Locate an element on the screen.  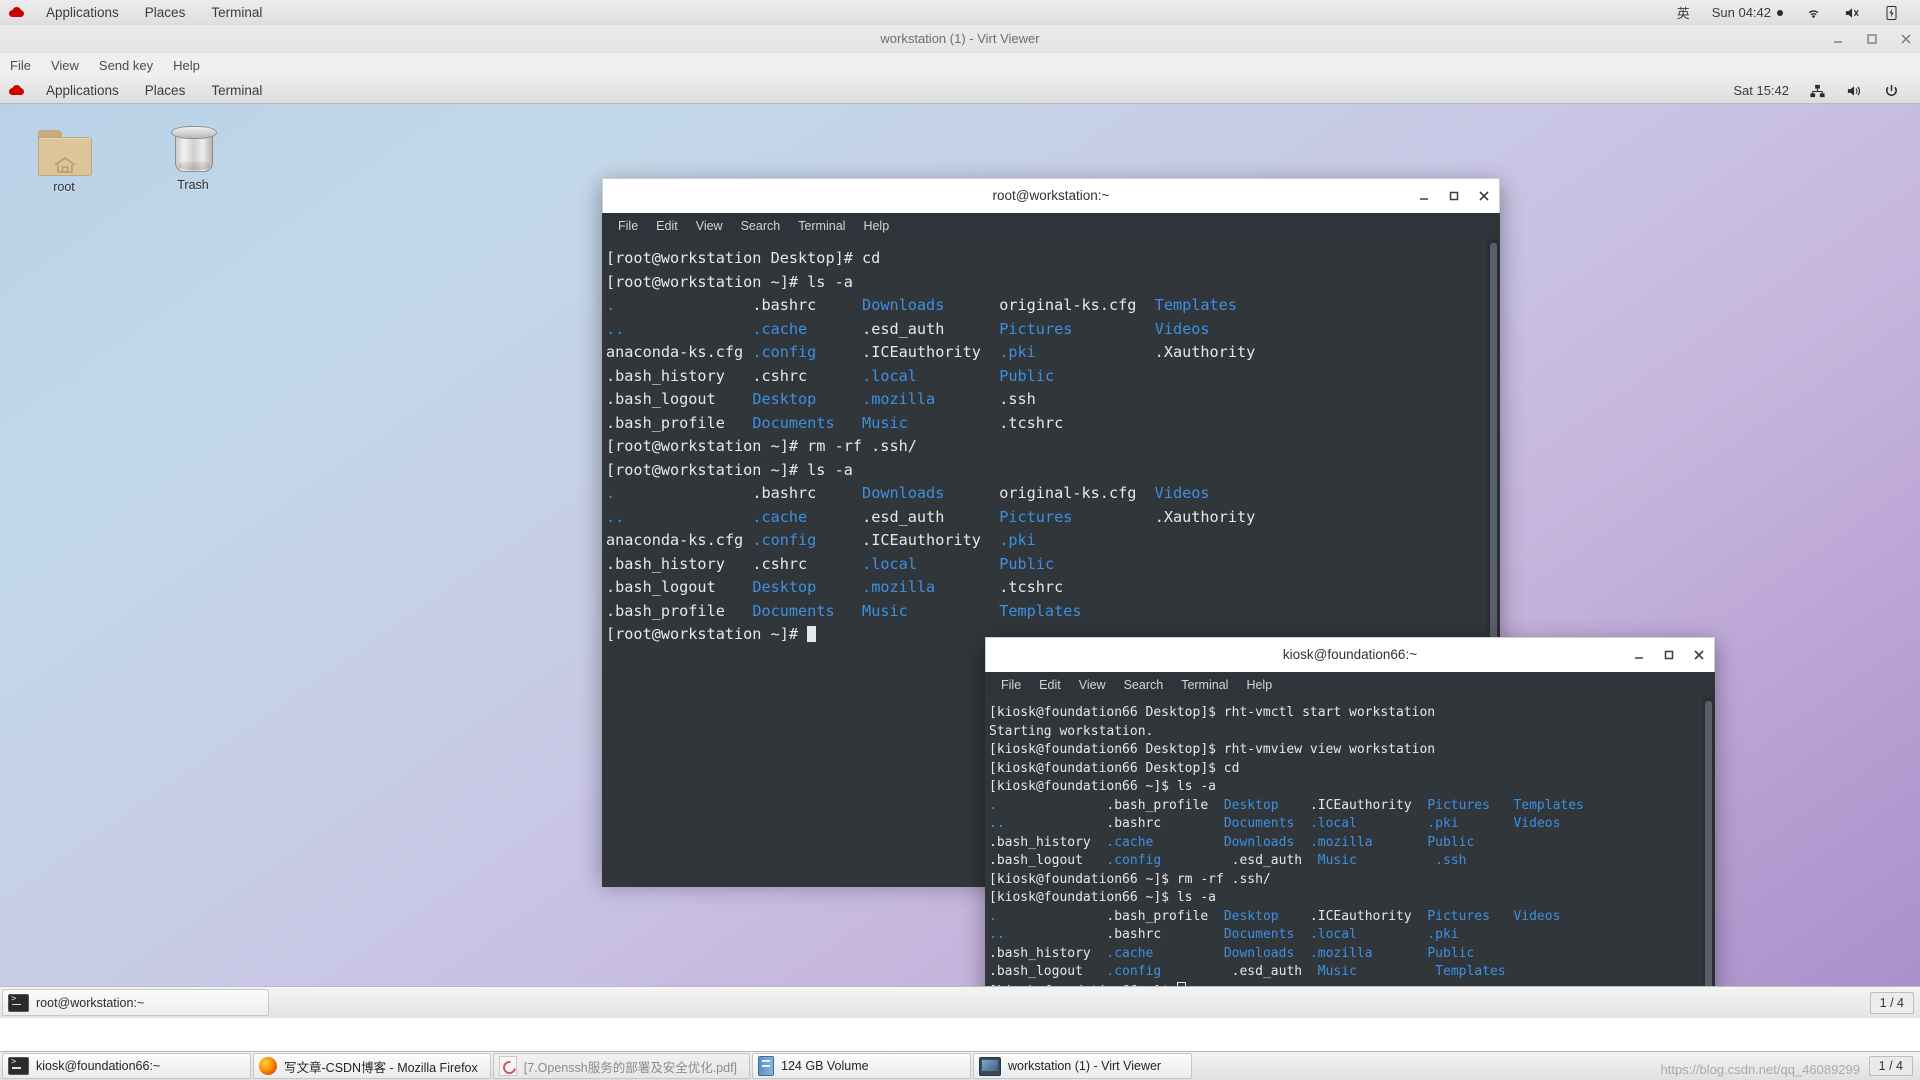
host-menu-terminal: Terminal is located at coordinates (236, 12).